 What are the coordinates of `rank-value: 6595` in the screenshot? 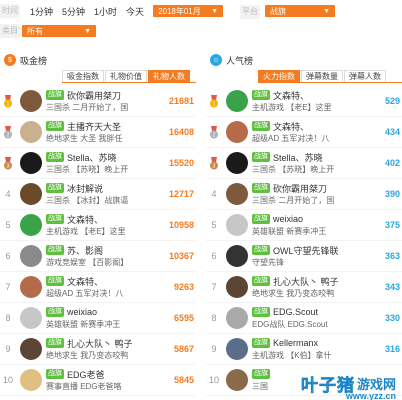 It's located at (183, 318).